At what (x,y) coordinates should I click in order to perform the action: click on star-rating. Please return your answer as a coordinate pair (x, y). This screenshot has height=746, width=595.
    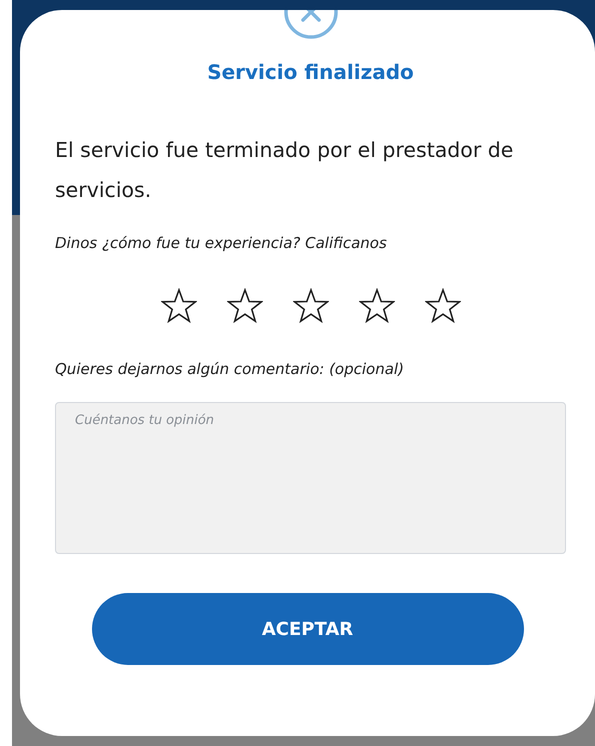
    Looking at the image, I should click on (310, 306).